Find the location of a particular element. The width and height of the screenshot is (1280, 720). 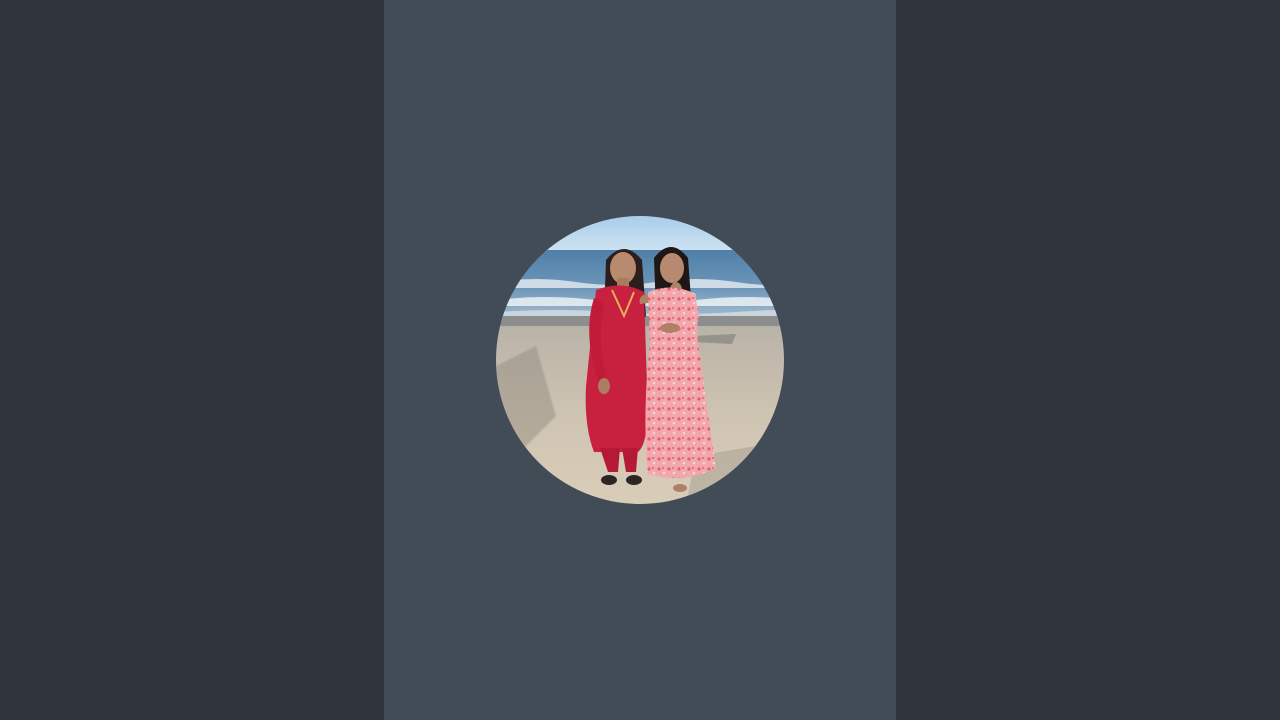

avatar-photo is located at coordinates (640, 360).